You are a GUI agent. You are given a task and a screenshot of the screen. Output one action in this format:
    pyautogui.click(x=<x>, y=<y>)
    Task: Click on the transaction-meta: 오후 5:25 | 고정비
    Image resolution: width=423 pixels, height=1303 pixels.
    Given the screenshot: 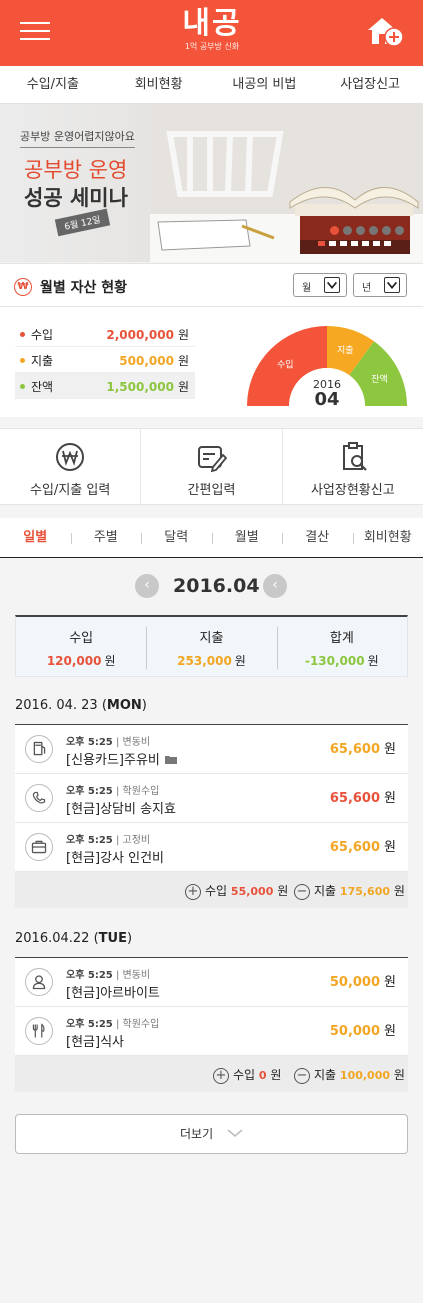 What is the action you would take?
    pyautogui.click(x=108, y=840)
    